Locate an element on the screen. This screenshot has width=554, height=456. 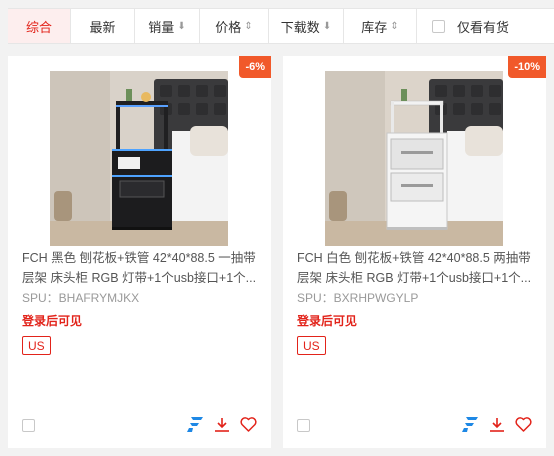
in-stock-filter: 仅看有货 is located at coordinates (463, 26).